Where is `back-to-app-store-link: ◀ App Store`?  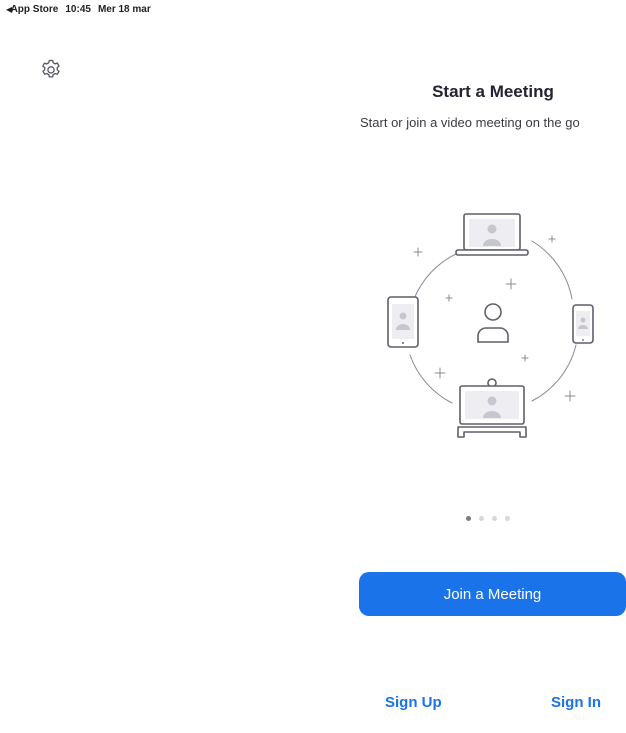
back-to-app-store-link: ◀ App Store is located at coordinates (32, 9).